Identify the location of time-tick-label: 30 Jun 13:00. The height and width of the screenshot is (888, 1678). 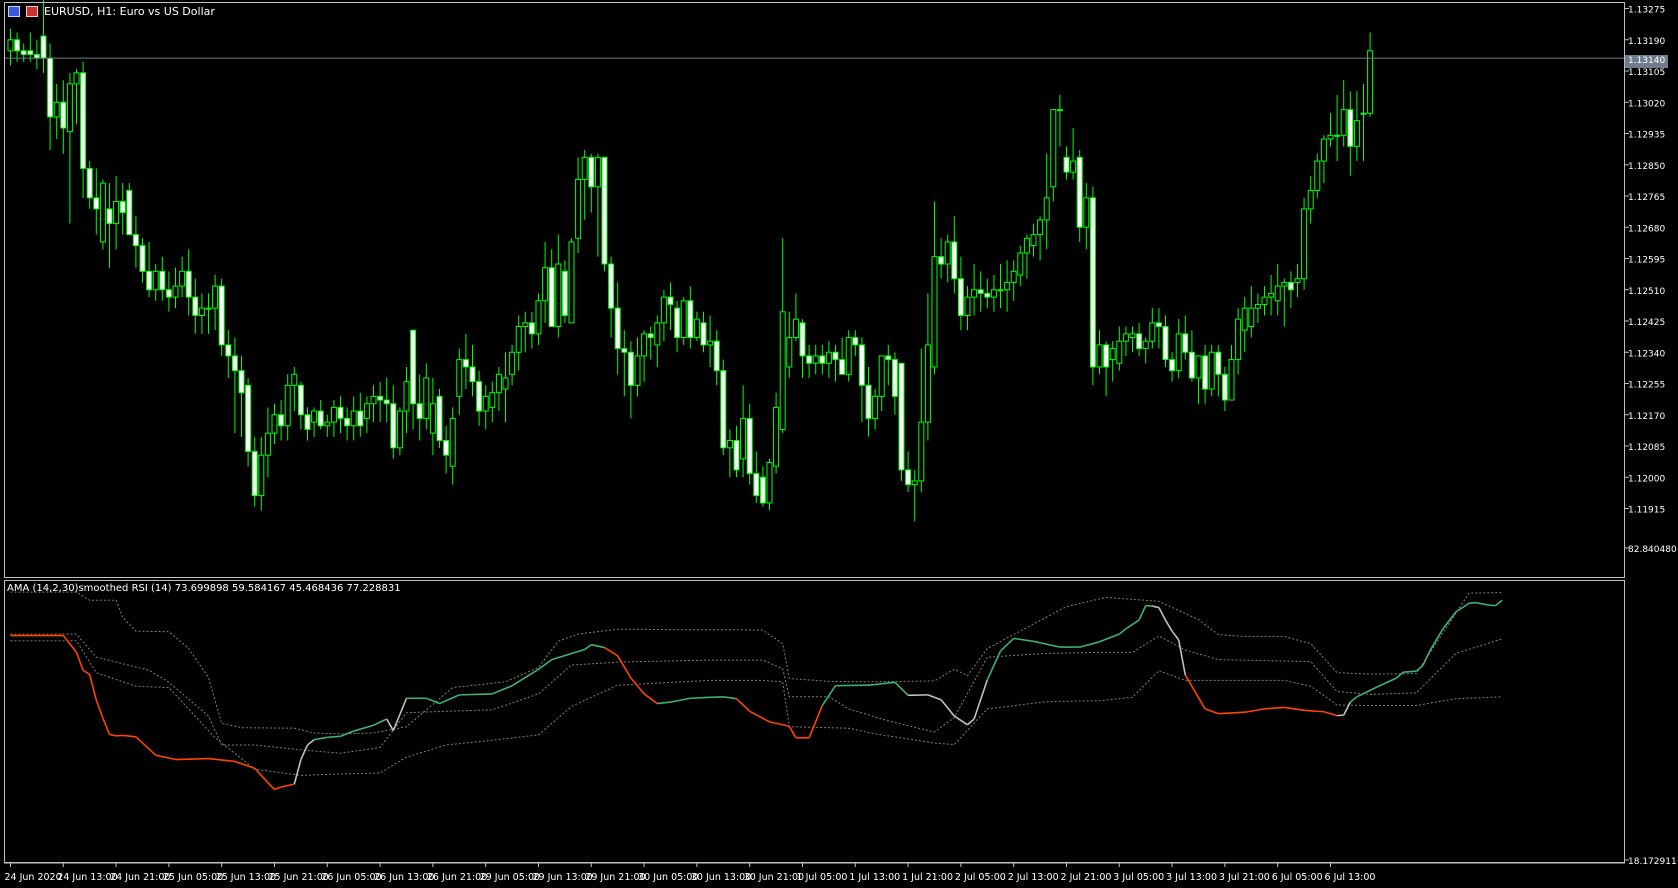
(721, 877).